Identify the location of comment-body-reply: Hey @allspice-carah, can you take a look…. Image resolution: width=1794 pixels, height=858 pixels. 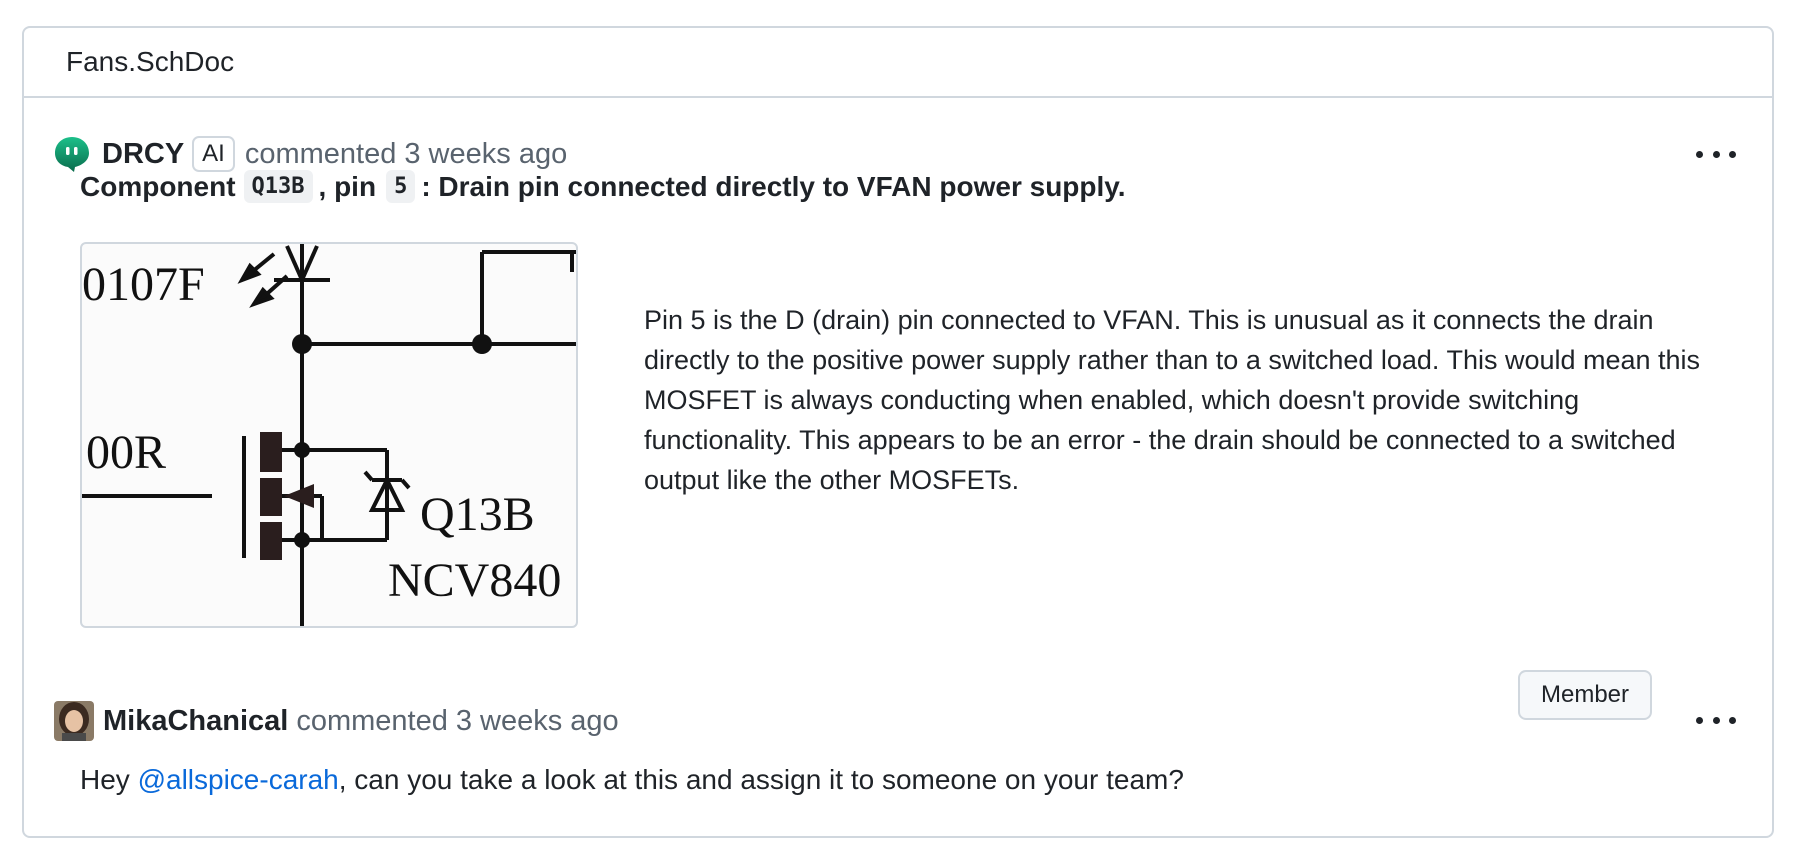
(632, 780).